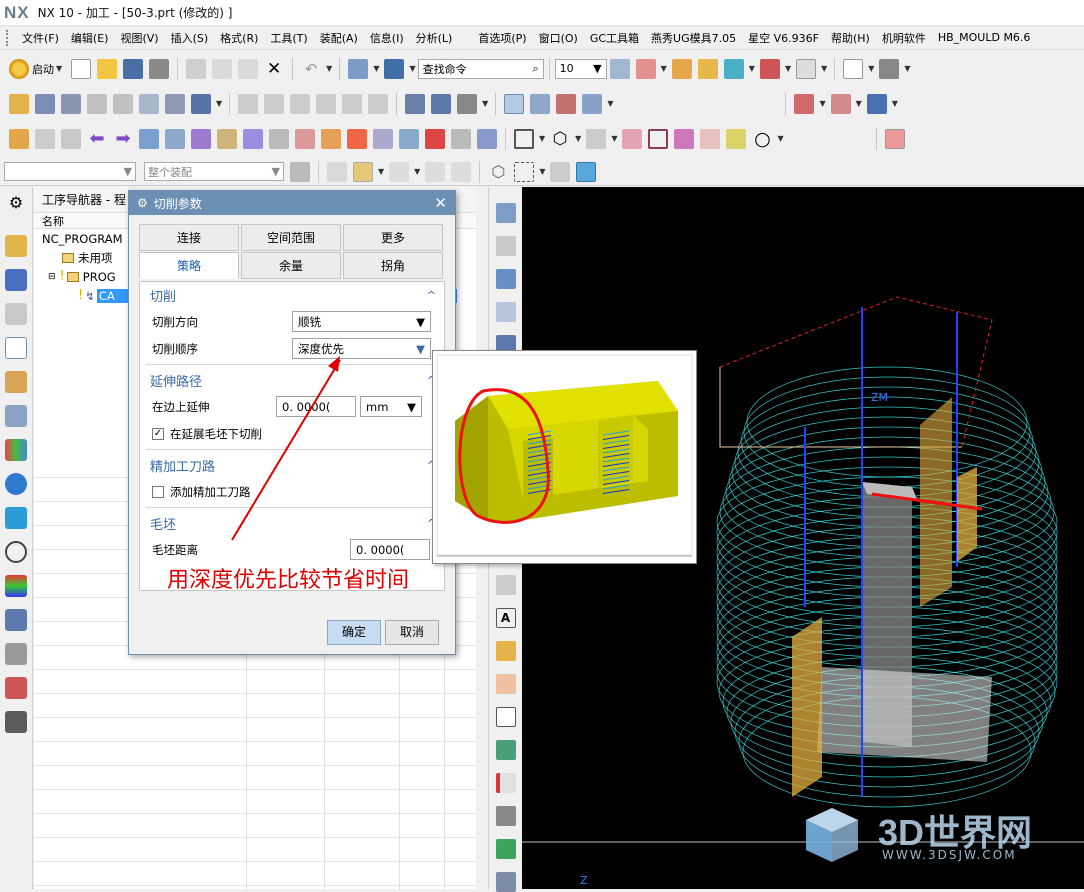 This screenshot has width=1084, height=892. I want to click on cube-icon, so click(253, 138).